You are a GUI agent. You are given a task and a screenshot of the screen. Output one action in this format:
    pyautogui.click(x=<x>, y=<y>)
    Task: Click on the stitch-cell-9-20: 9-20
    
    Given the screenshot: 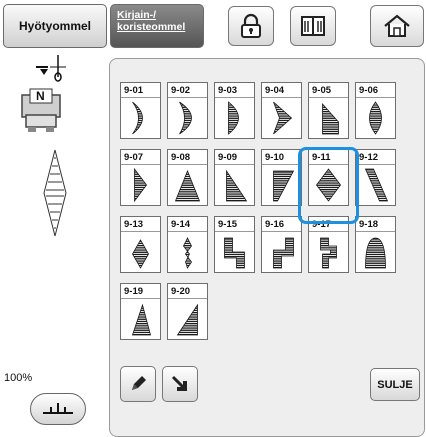 What is the action you would take?
    pyautogui.click(x=187, y=311)
    